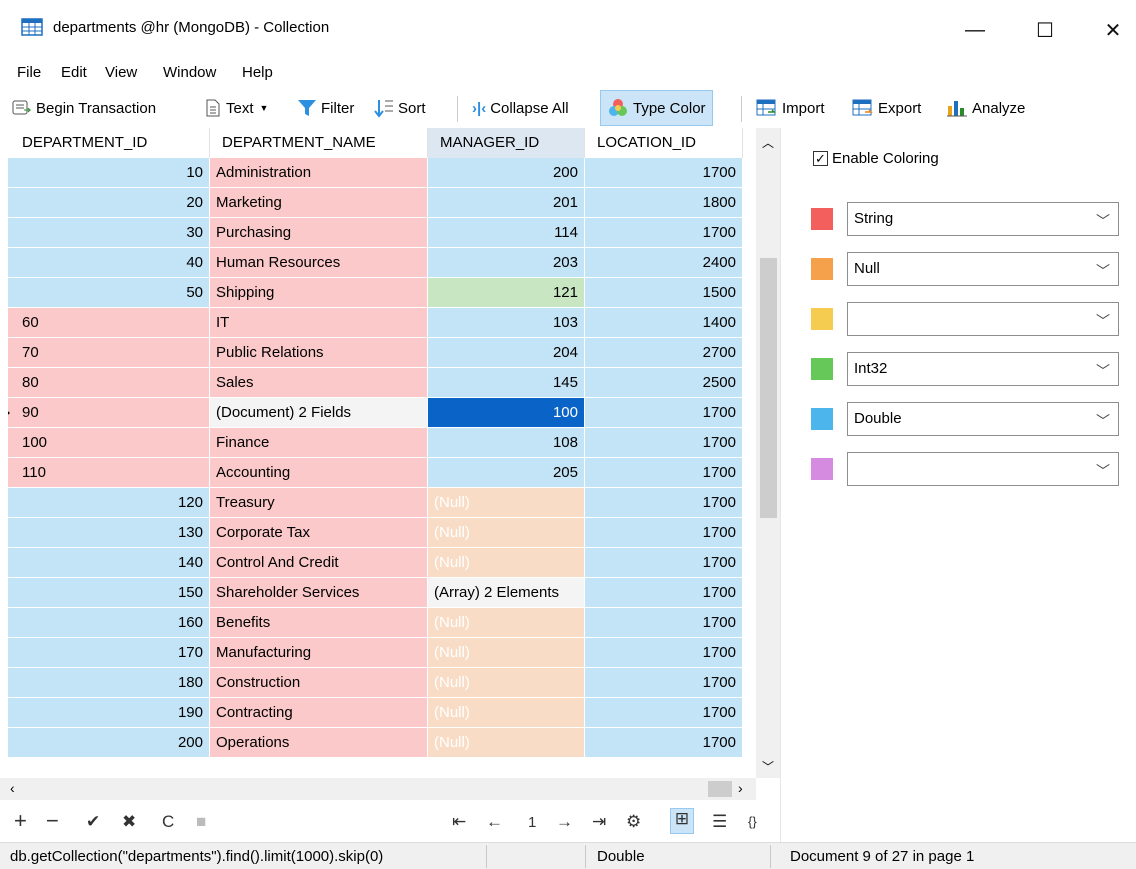 Image resolution: width=1136 pixels, height=869 pixels. What do you see at coordinates (109, 383) in the screenshot?
I see `cell-department-id: 80` at bounding box center [109, 383].